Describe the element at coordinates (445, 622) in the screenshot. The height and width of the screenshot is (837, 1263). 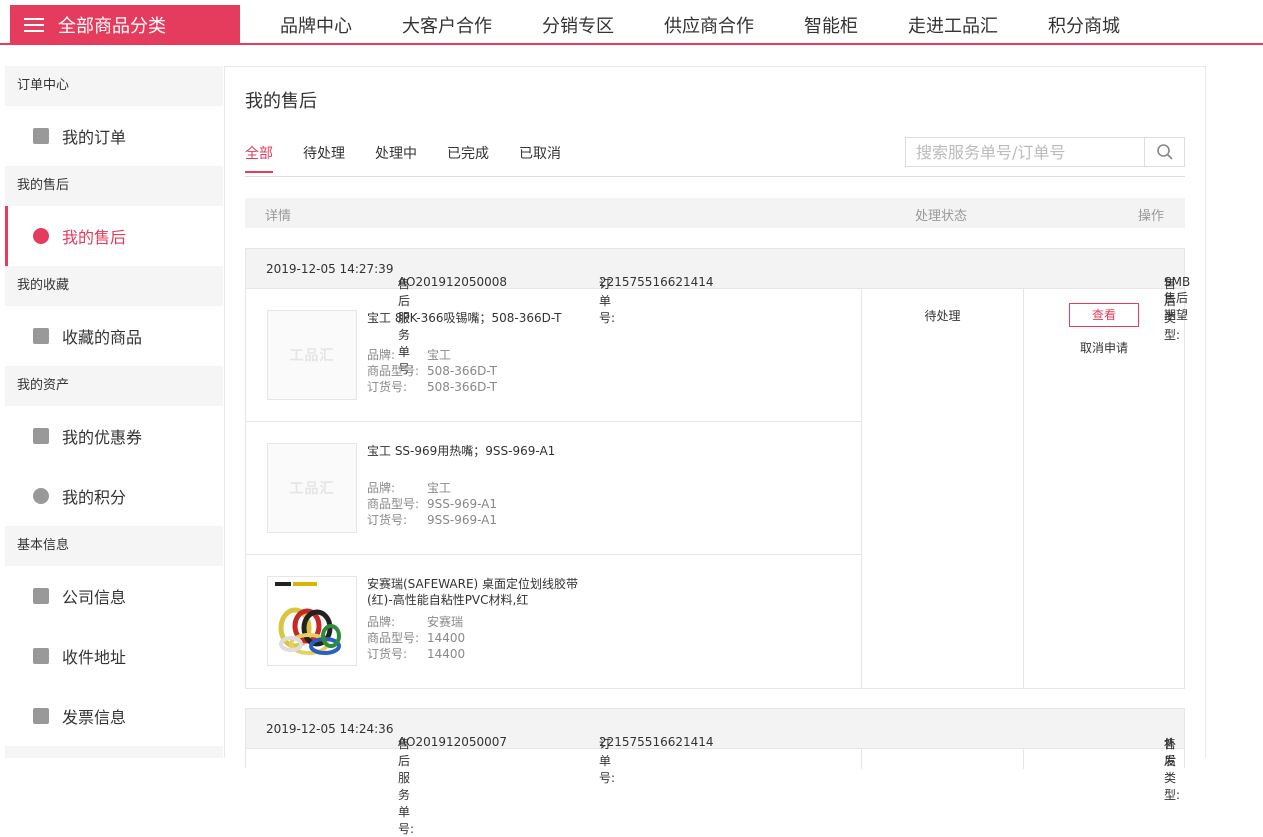
I see `brand-value: 安赛瑞` at that location.